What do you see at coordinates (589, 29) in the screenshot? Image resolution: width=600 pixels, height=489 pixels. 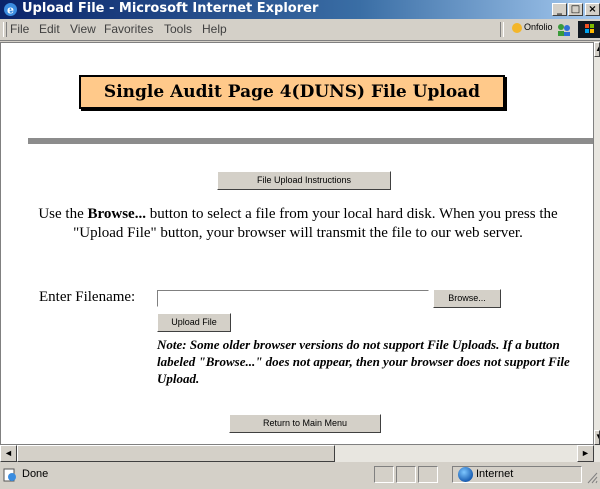 I see `windows-logo-icon` at bounding box center [589, 29].